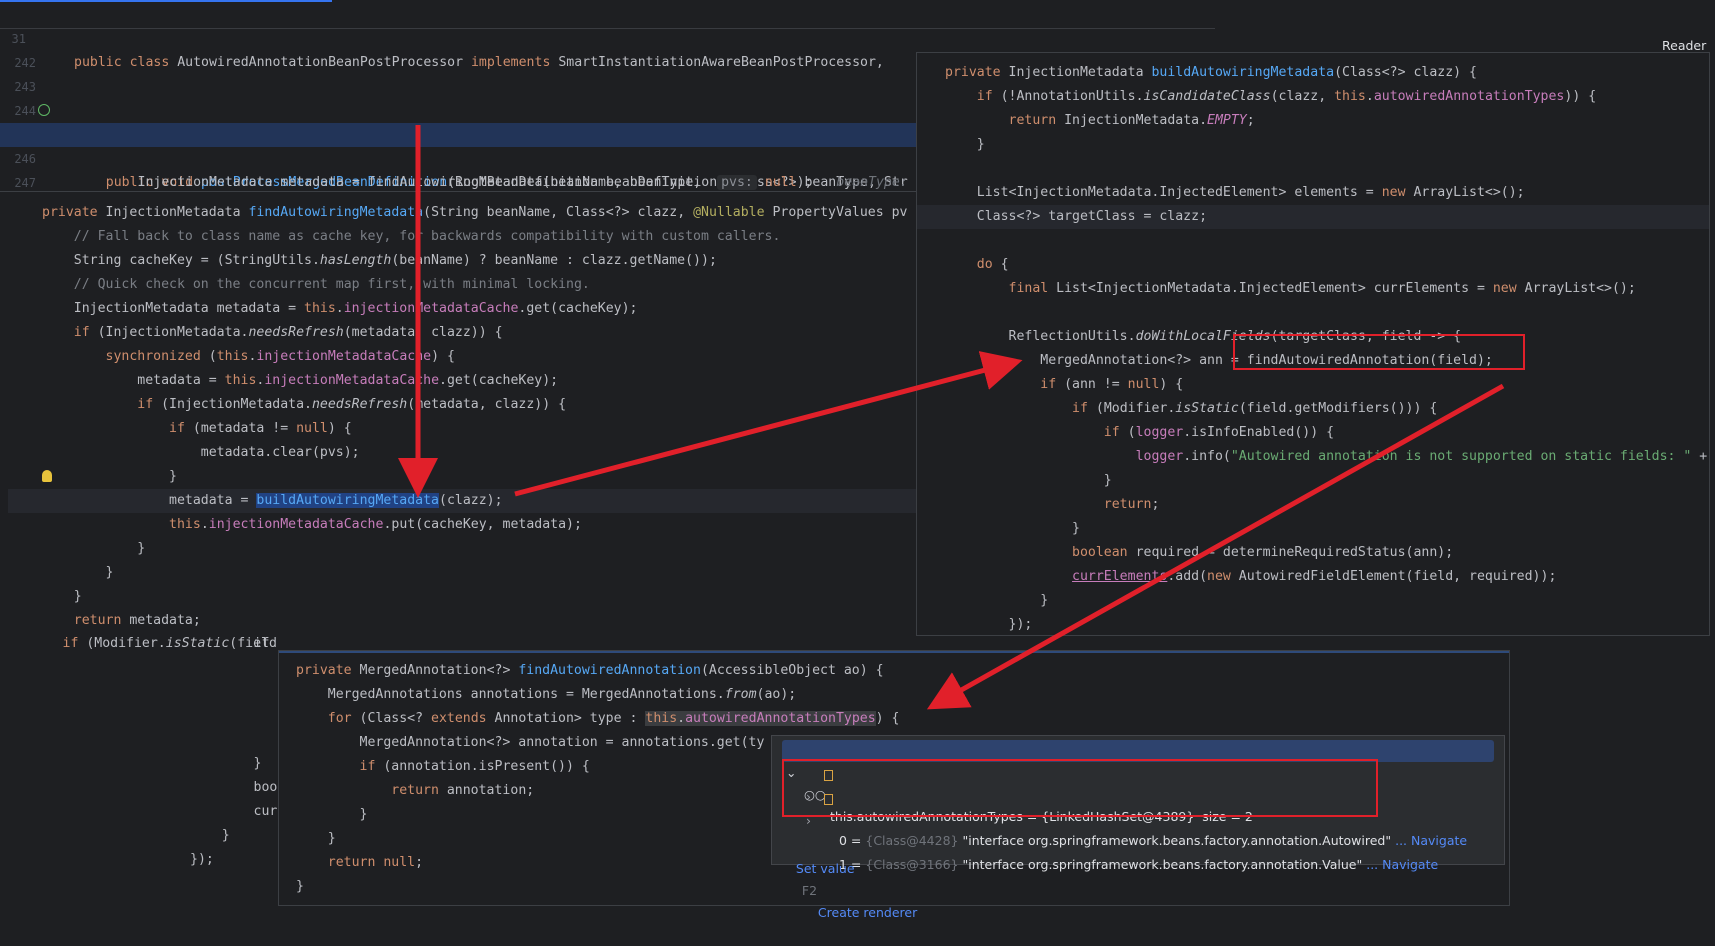 The height and width of the screenshot is (946, 1715). Describe the element at coordinates (867, 912) in the screenshot. I see `create-renderer-link: Create renderer` at that location.